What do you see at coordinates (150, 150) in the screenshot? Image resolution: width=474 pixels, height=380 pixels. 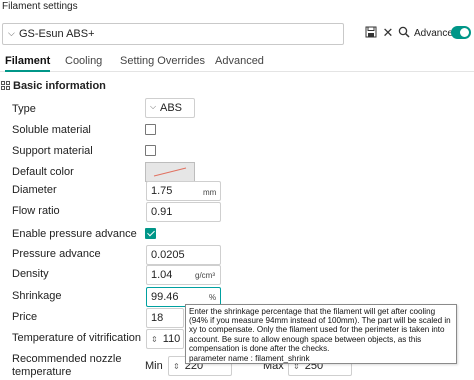 I see `support-checkbox` at bounding box center [150, 150].